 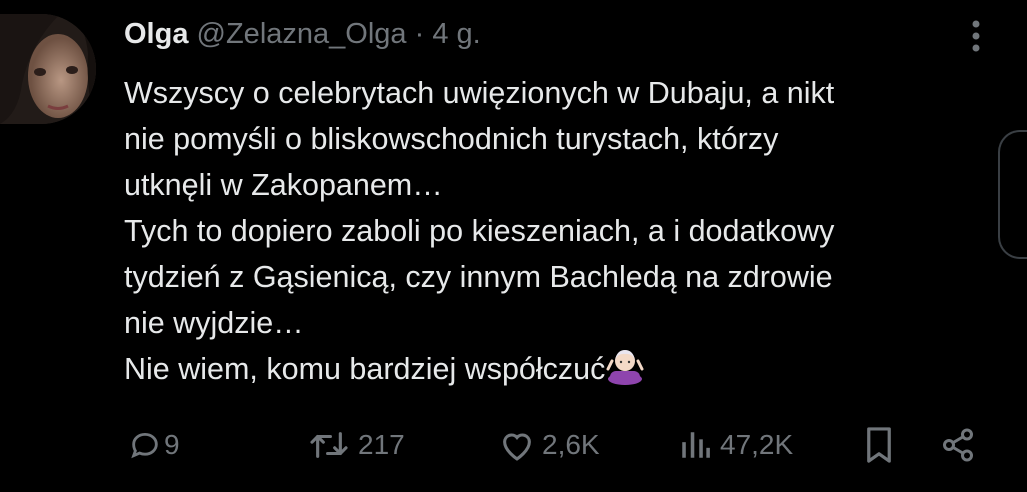 I want to click on author-name: Olga, so click(x=156, y=34).